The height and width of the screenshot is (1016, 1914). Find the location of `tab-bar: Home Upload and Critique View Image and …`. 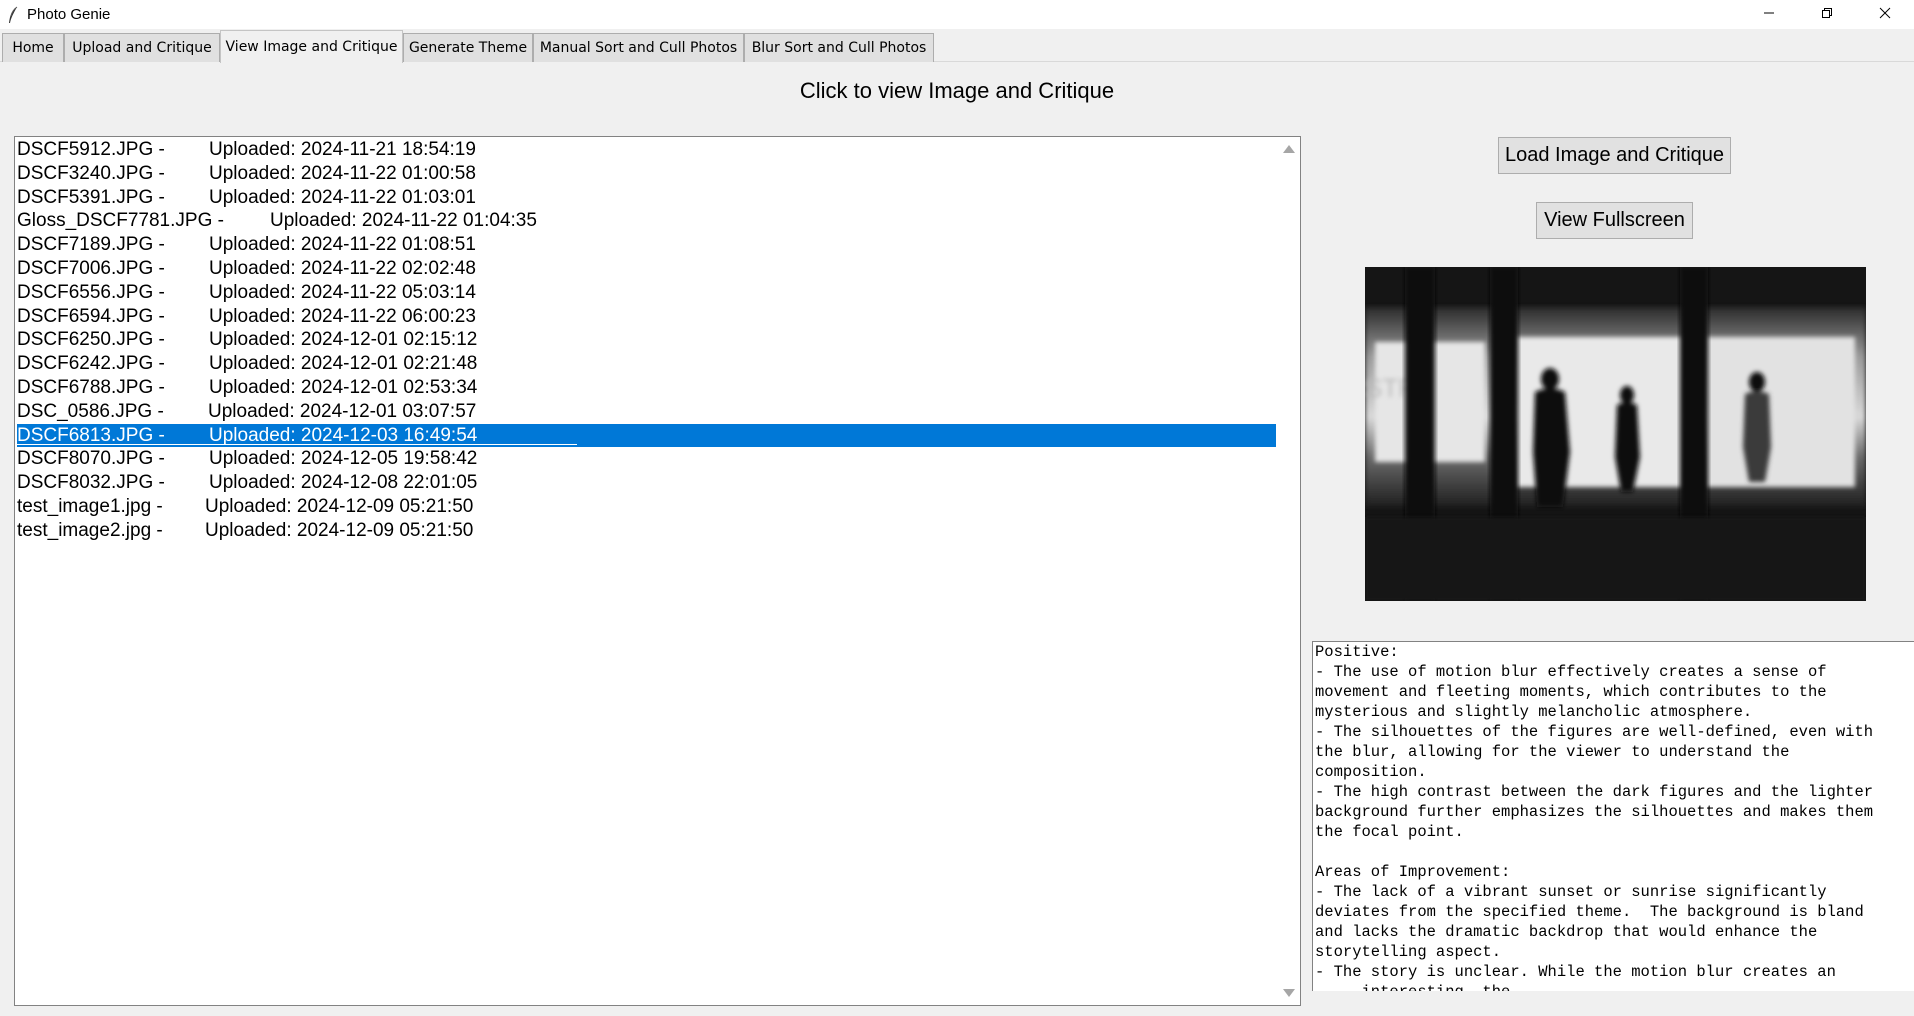

tab-bar: Home Upload and Critique View Image and … is located at coordinates (957, 46).